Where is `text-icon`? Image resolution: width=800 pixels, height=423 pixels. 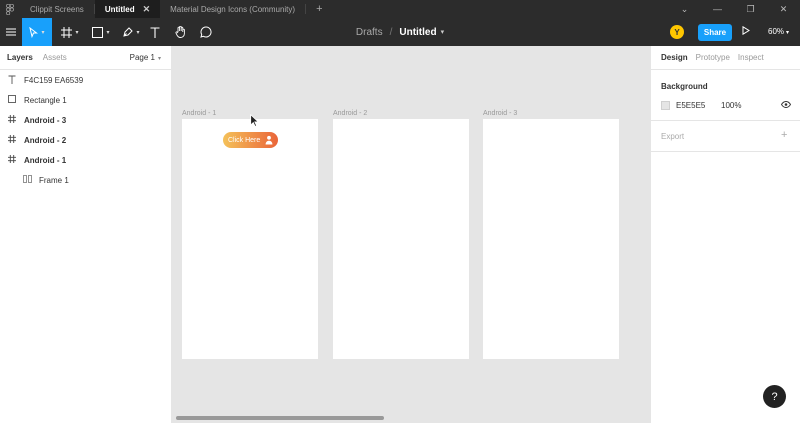
text-icon is located at coordinates (12, 80).